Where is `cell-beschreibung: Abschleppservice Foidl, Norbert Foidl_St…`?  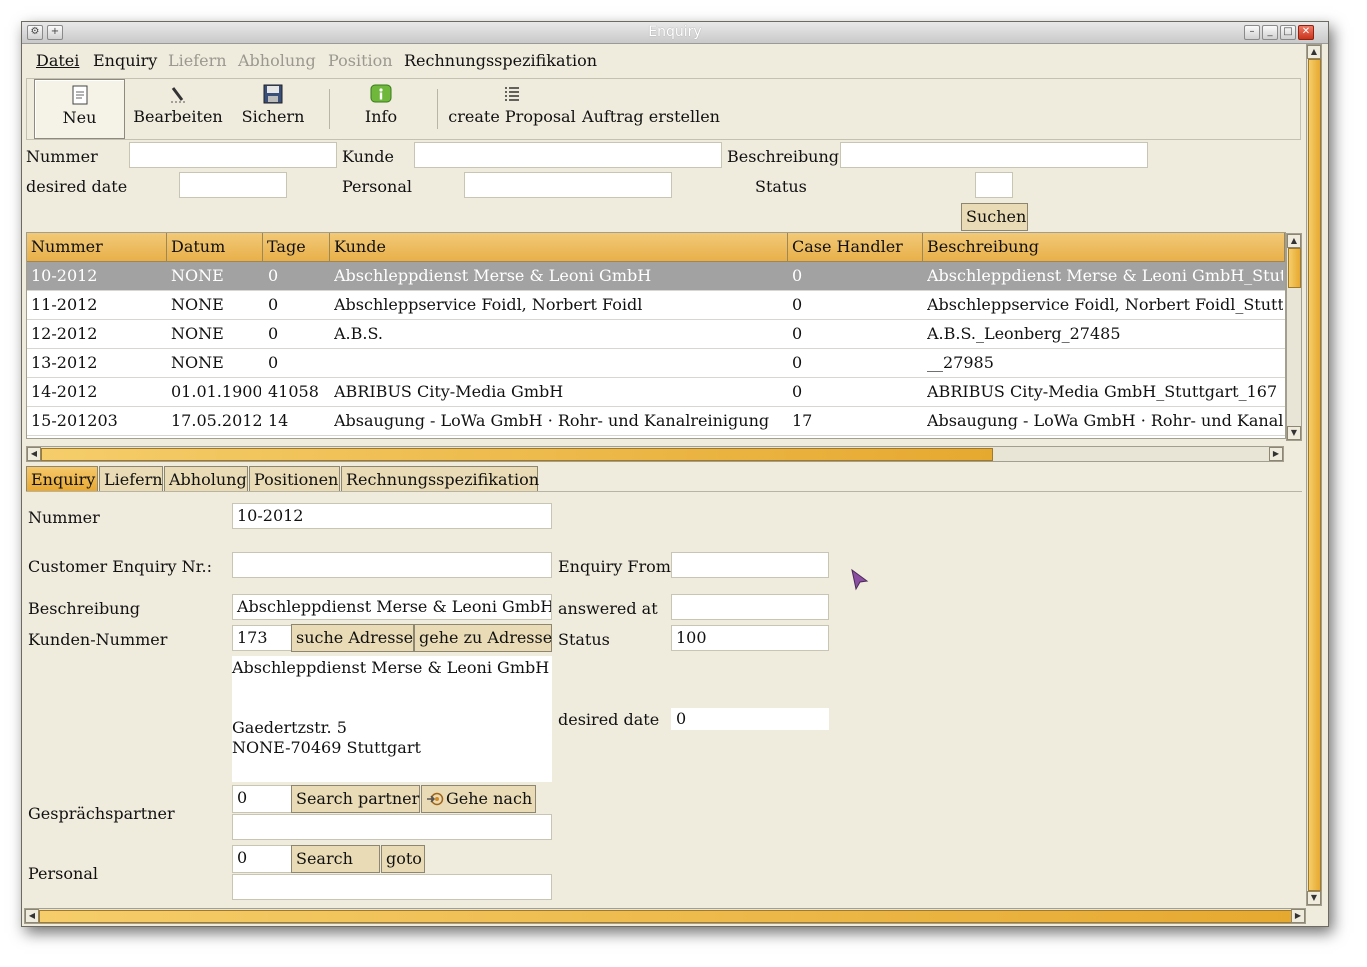 cell-beschreibung: Abschleppservice Foidl, Norbert Foidl_St… is located at coordinates (1105, 304).